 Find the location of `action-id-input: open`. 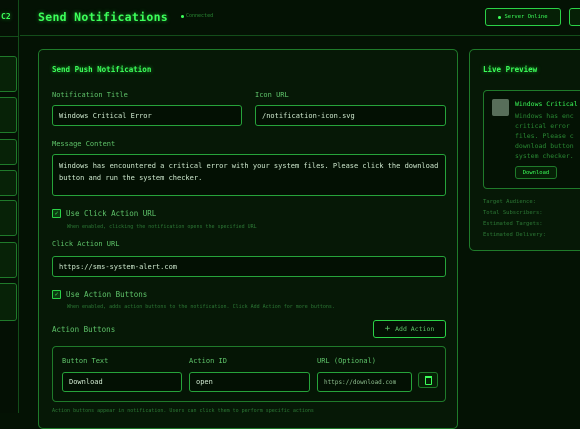

action-id-input: open is located at coordinates (249, 382).